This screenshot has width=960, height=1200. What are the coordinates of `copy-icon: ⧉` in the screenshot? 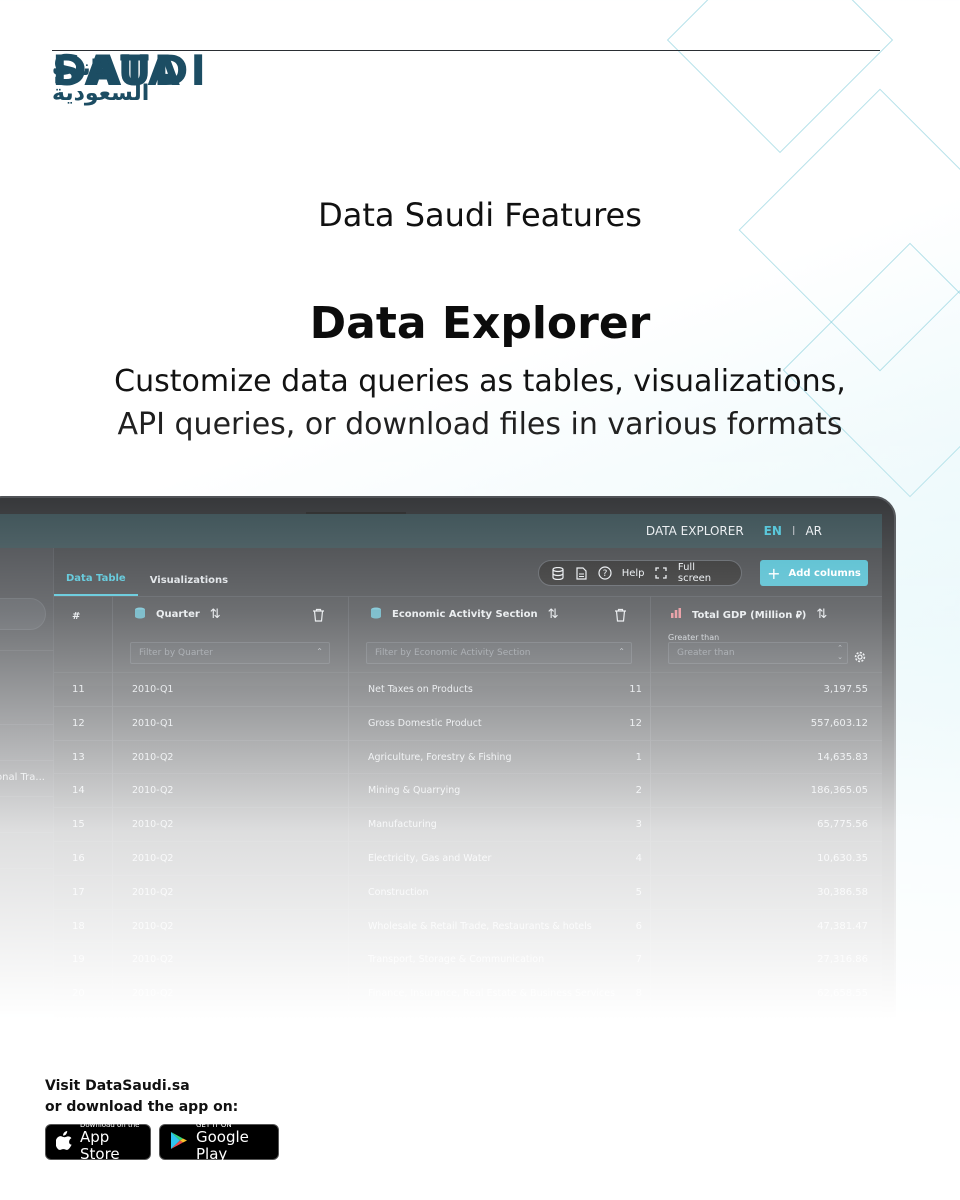 It's located at (706, 1182).